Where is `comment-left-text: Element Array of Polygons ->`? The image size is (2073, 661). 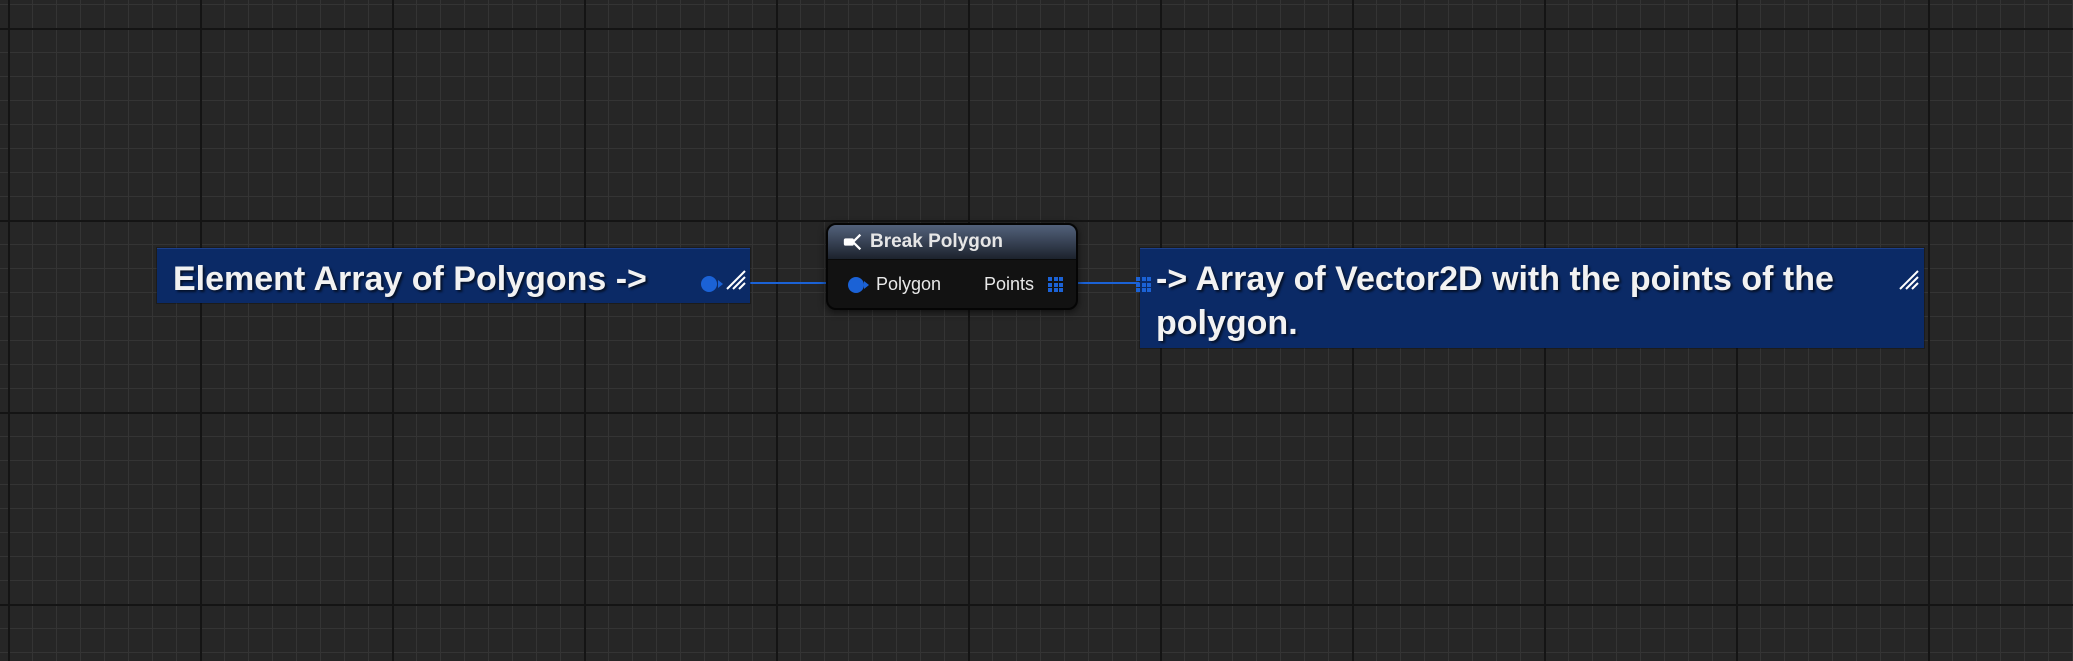 comment-left-text: Element Array of Polygons -> is located at coordinates (410, 279).